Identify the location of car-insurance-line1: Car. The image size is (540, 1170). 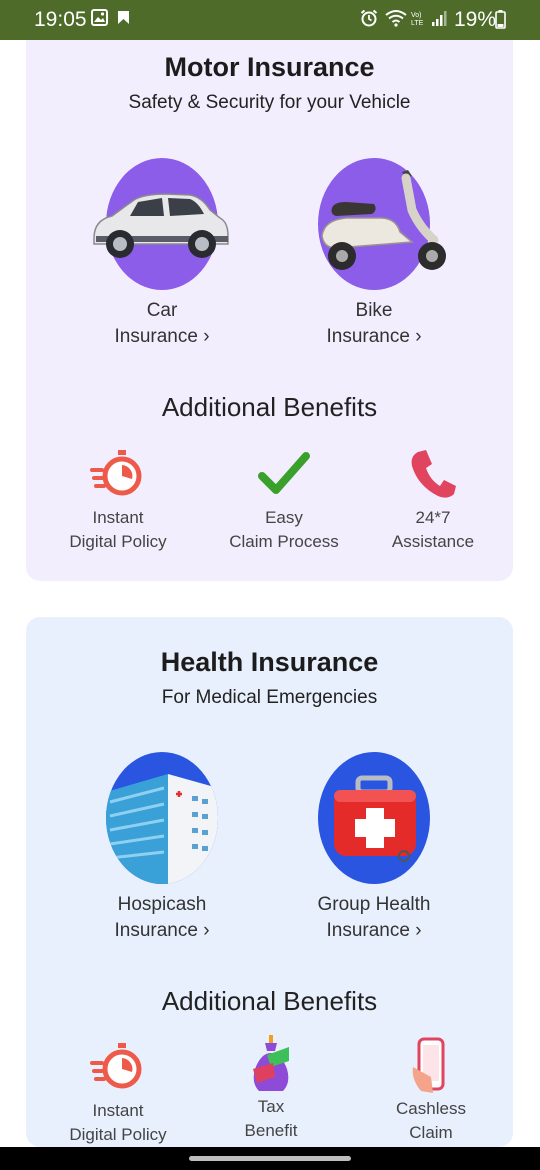
(162, 310).